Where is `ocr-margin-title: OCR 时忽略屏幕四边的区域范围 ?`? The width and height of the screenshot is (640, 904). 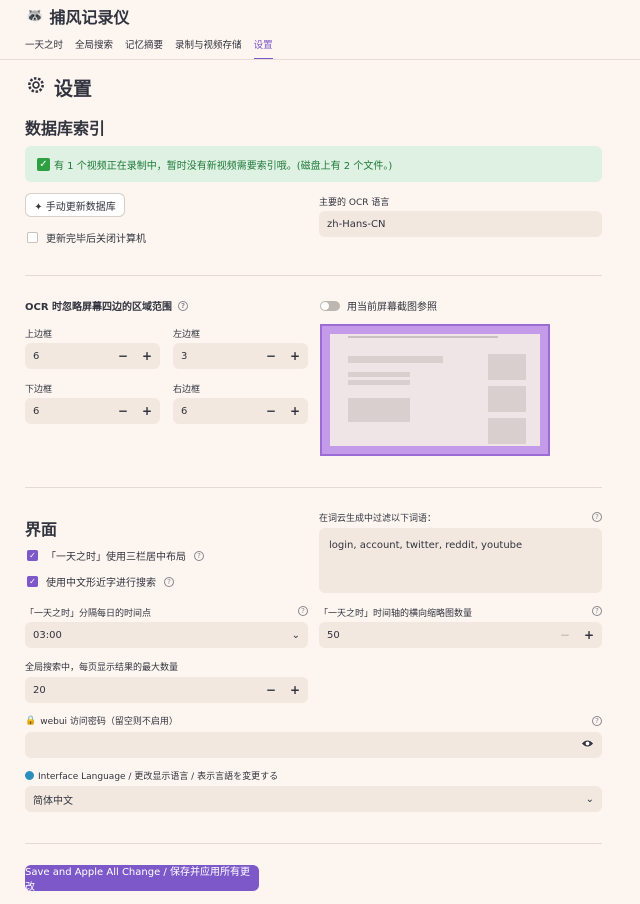 ocr-margin-title: OCR 时忽略屏幕四边的区域范围 ? is located at coordinates (107, 305).